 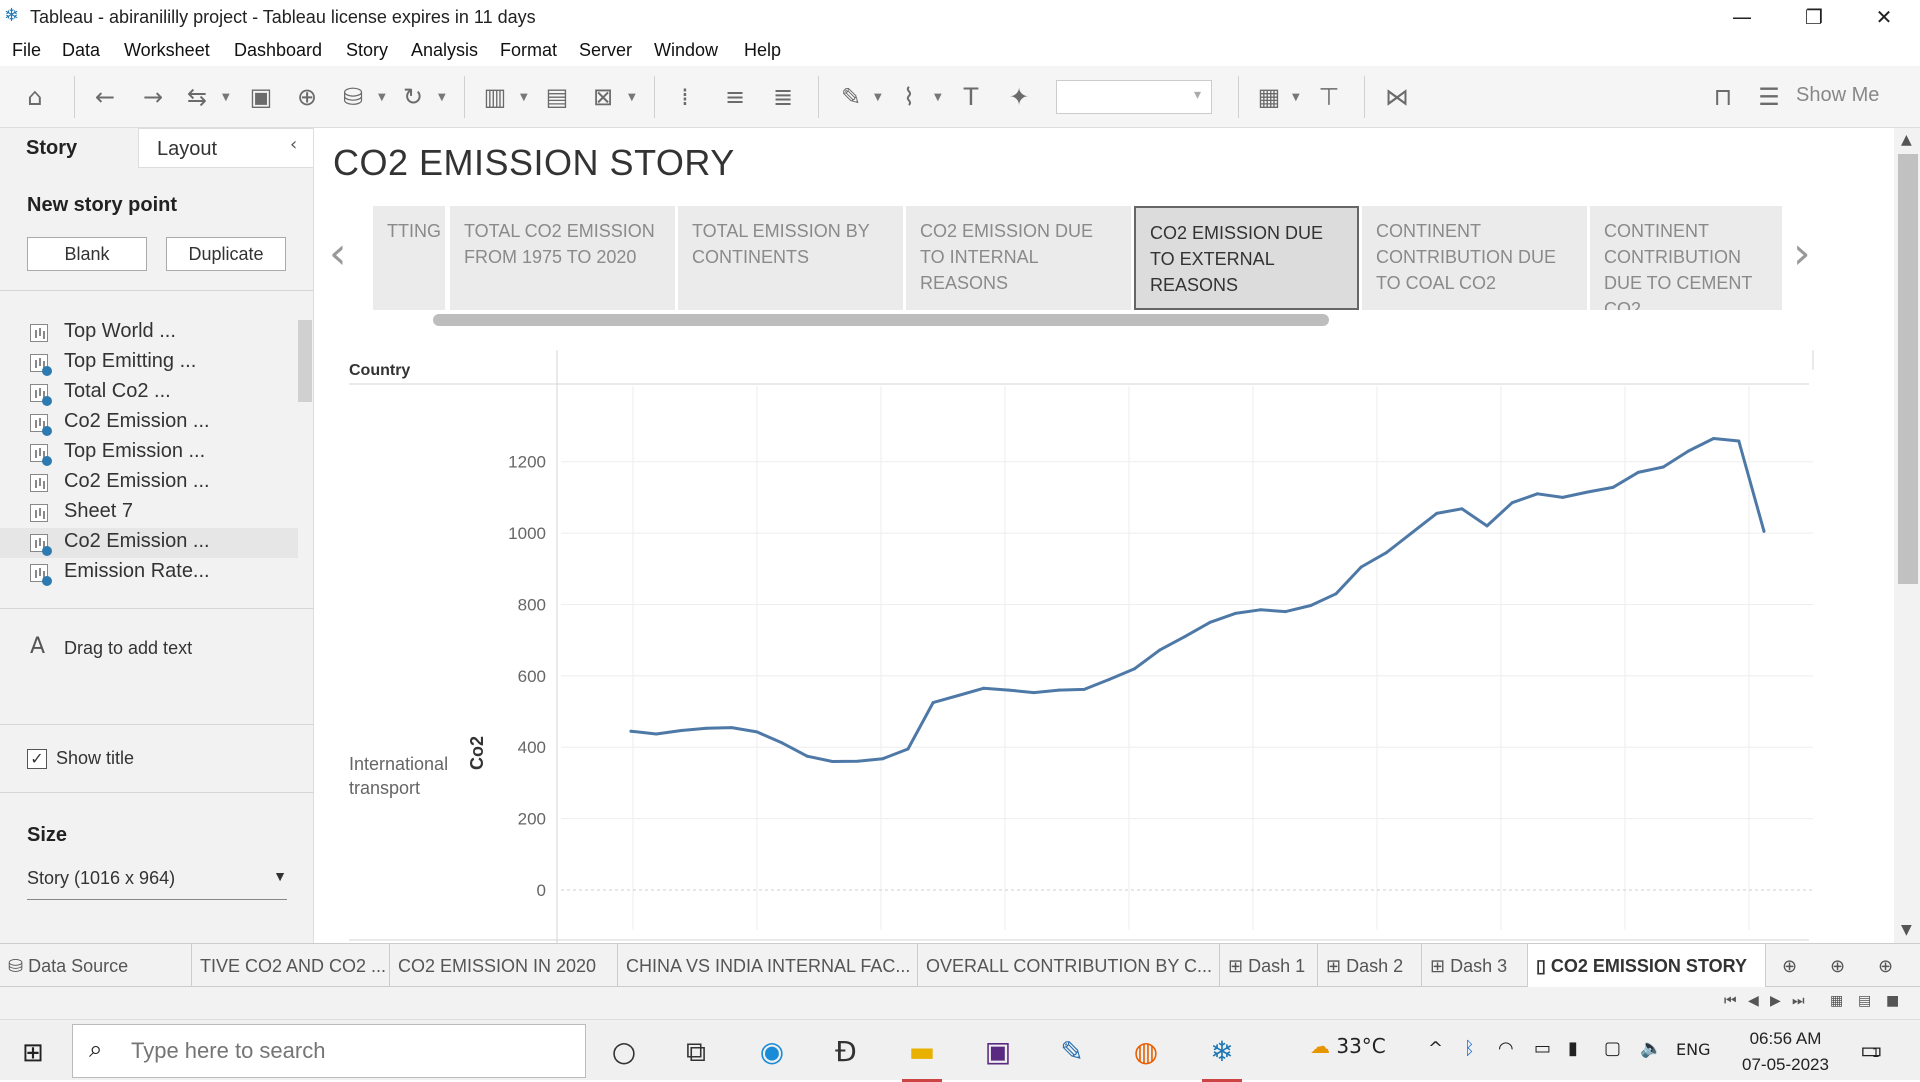 I want to click on clear-sheet-icon: ⊠, so click(x=603, y=97).